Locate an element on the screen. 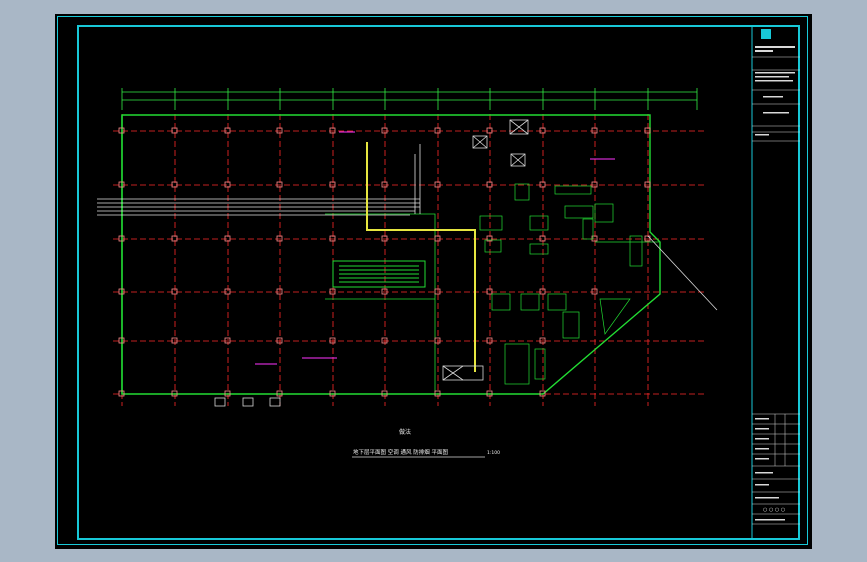 The width and height of the screenshot is (867, 562). detail-label: 做法 is located at coordinates (405, 432).